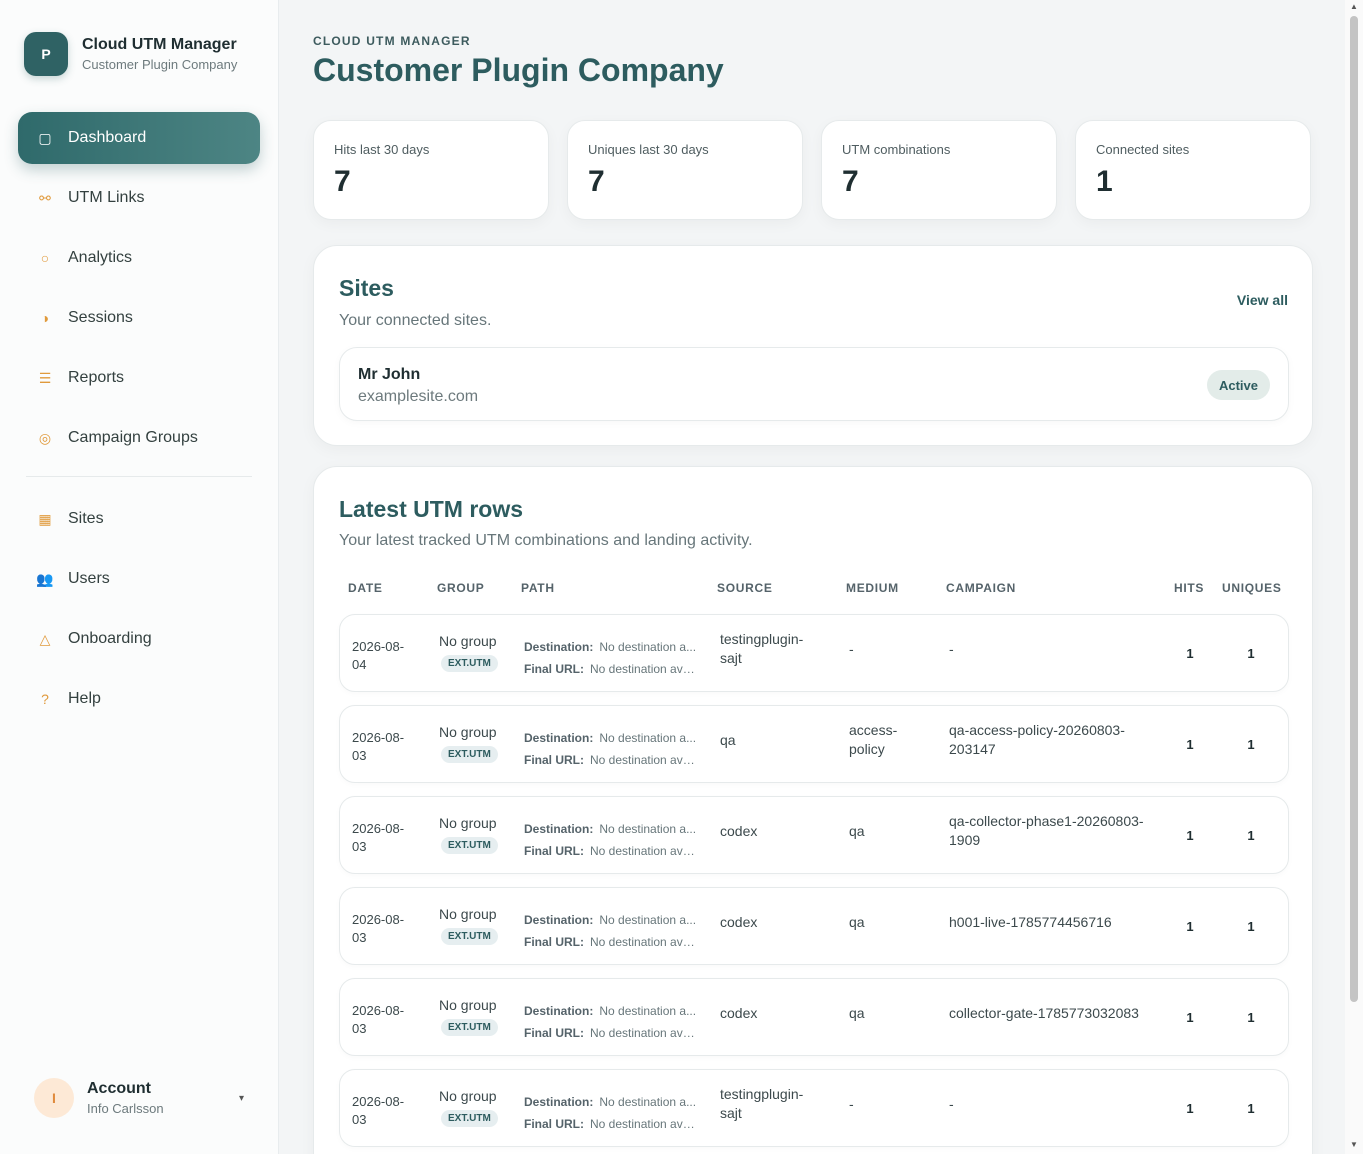 Image resolution: width=1363 pixels, height=1154 pixels. What do you see at coordinates (100, 317) in the screenshot?
I see `sidebar-item-label: Sessions` at bounding box center [100, 317].